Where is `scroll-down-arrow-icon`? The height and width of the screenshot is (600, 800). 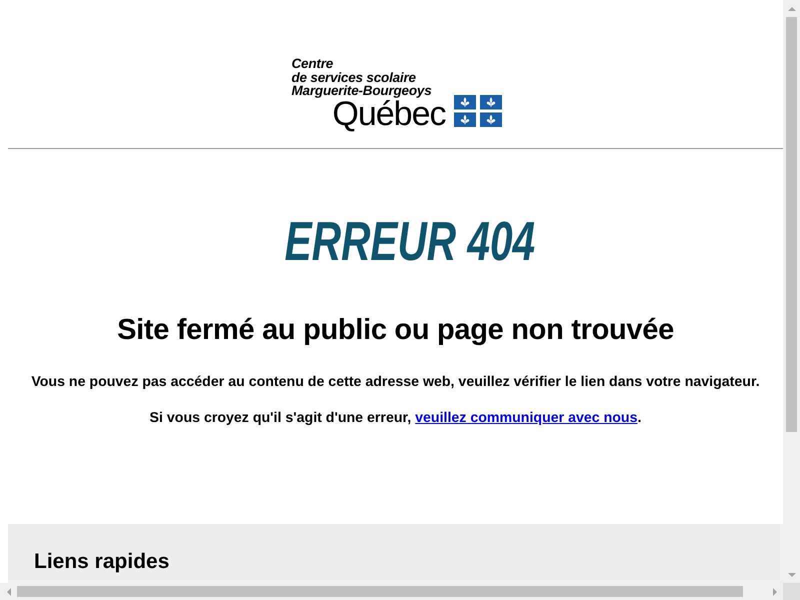 scroll-down-arrow-icon is located at coordinates (791, 574).